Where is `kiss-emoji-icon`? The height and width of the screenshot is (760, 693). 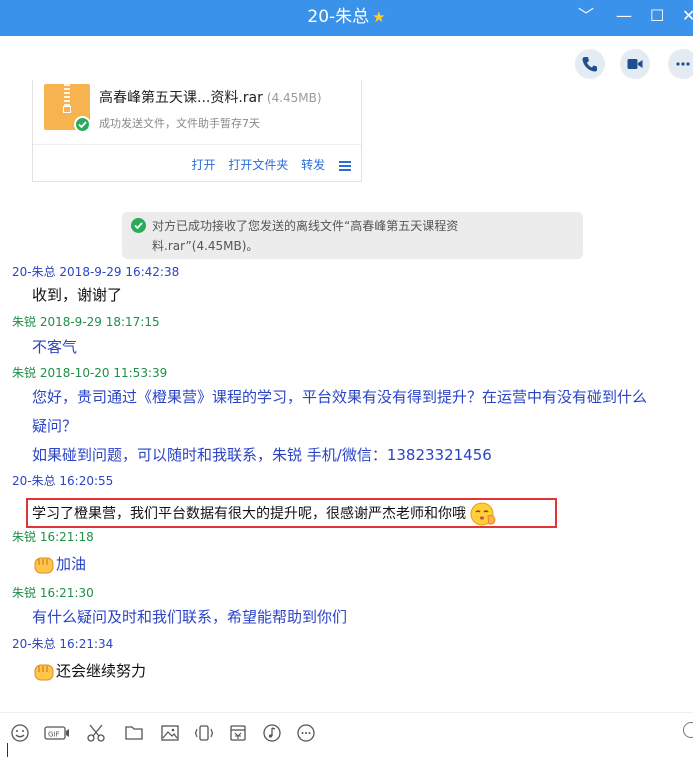 kiss-emoji-icon is located at coordinates (483, 514).